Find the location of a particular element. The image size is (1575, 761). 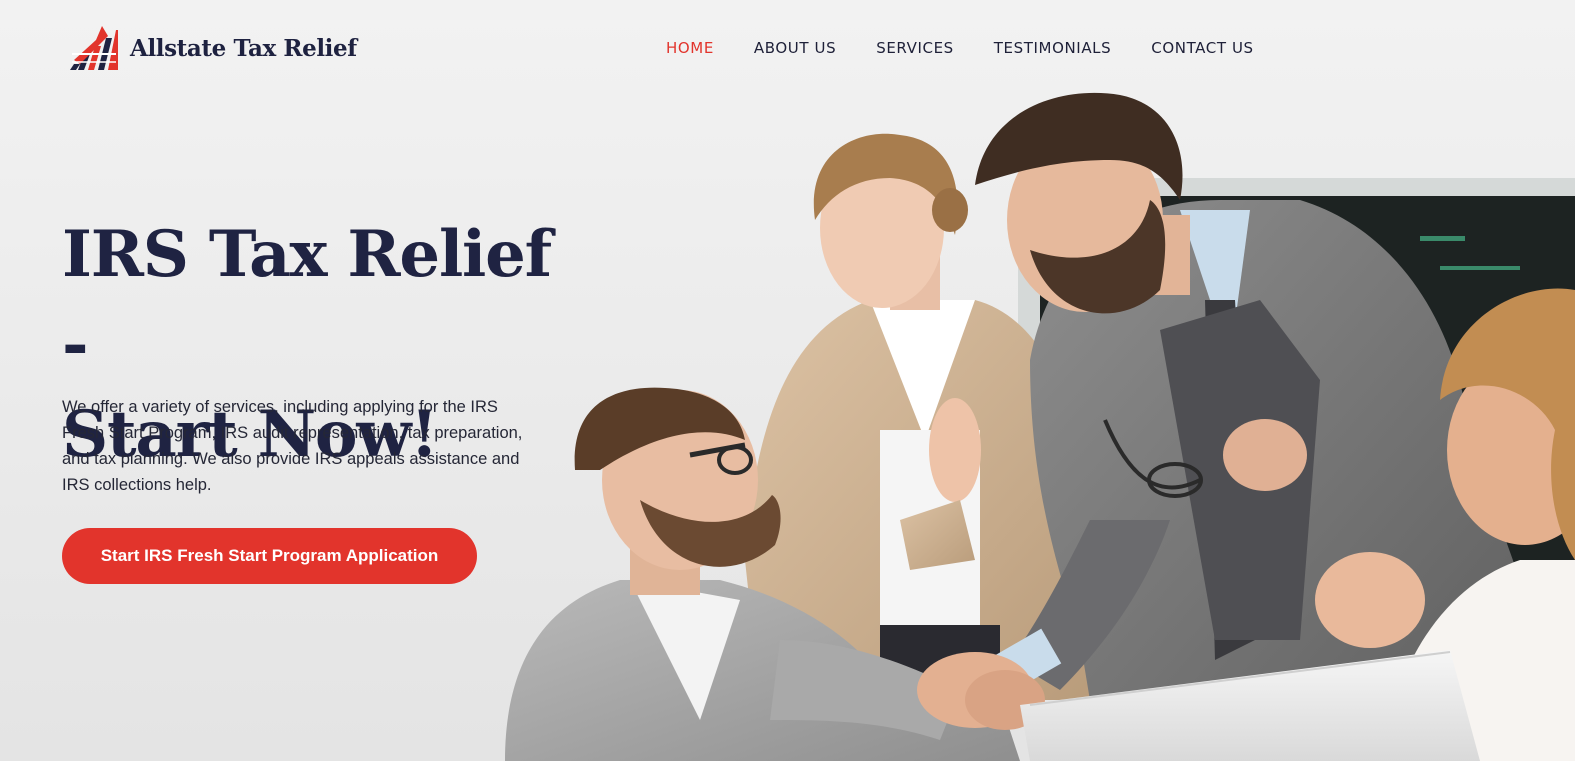

nav-item-testimonials: TESTIMONIALS is located at coordinates (1052, 48).